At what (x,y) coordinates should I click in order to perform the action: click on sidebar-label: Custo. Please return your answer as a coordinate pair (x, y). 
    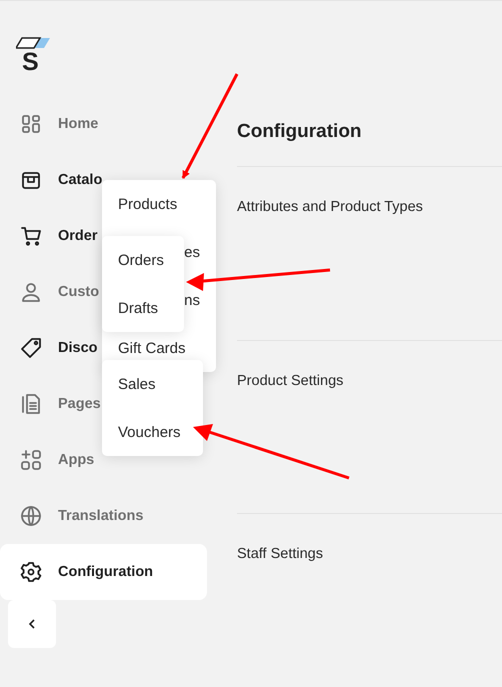
    Looking at the image, I should click on (79, 292).